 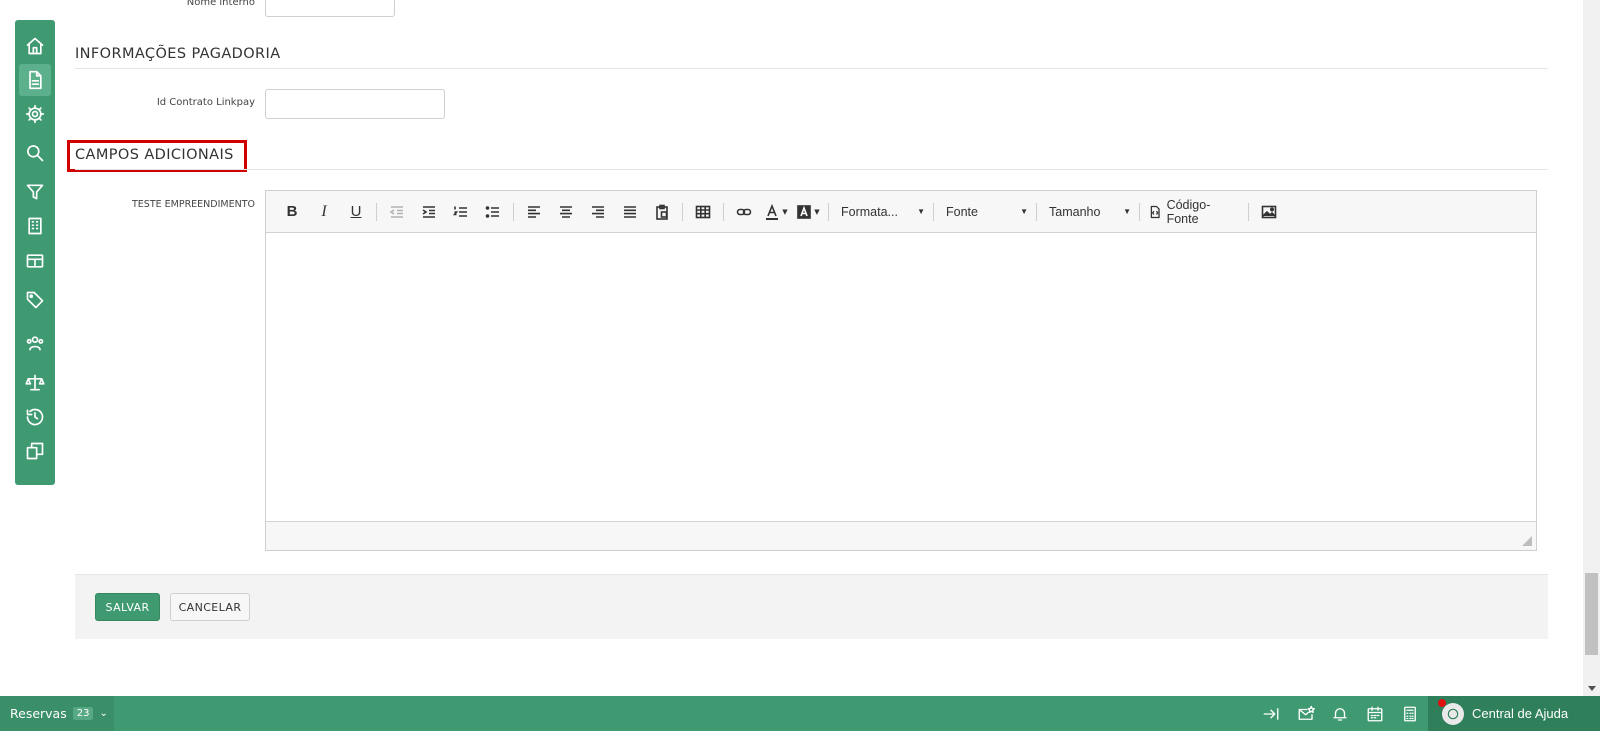 What do you see at coordinates (1591, 348) in the screenshot?
I see `scrollbar` at bounding box center [1591, 348].